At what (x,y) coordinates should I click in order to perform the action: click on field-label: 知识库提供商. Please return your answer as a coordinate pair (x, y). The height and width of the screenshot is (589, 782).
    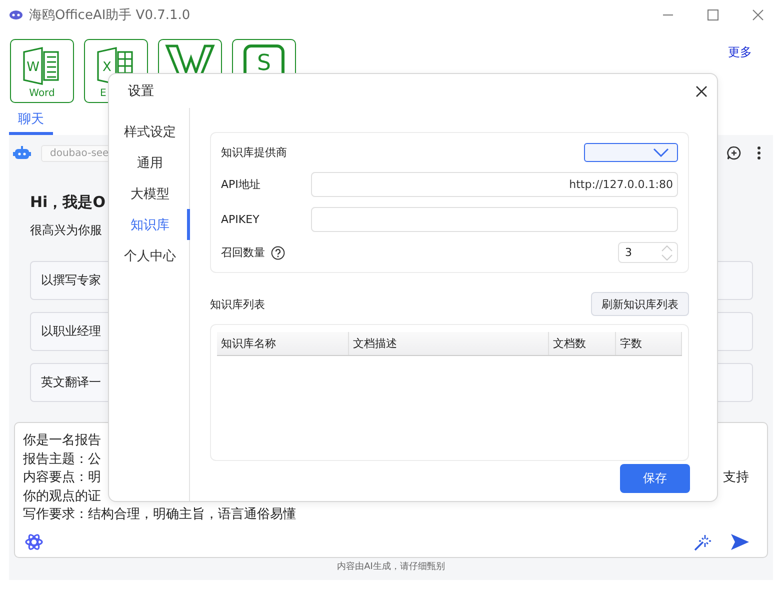
    Looking at the image, I should click on (254, 152).